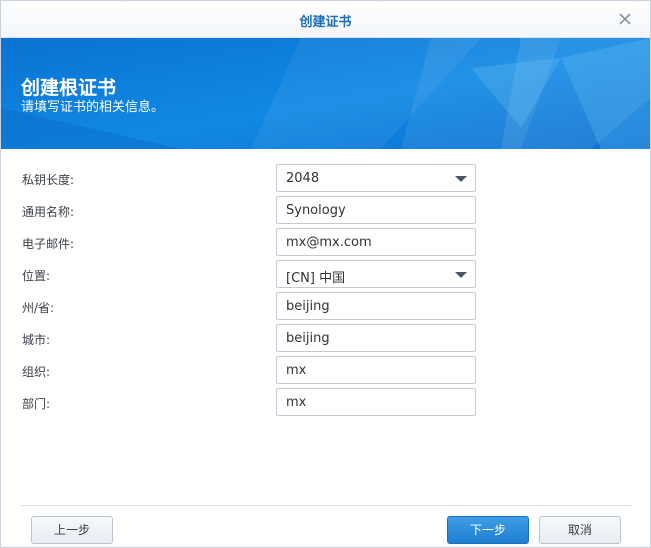  Describe the element at coordinates (308, 306) in the screenshot. I see `state-value: beijing` at that location.